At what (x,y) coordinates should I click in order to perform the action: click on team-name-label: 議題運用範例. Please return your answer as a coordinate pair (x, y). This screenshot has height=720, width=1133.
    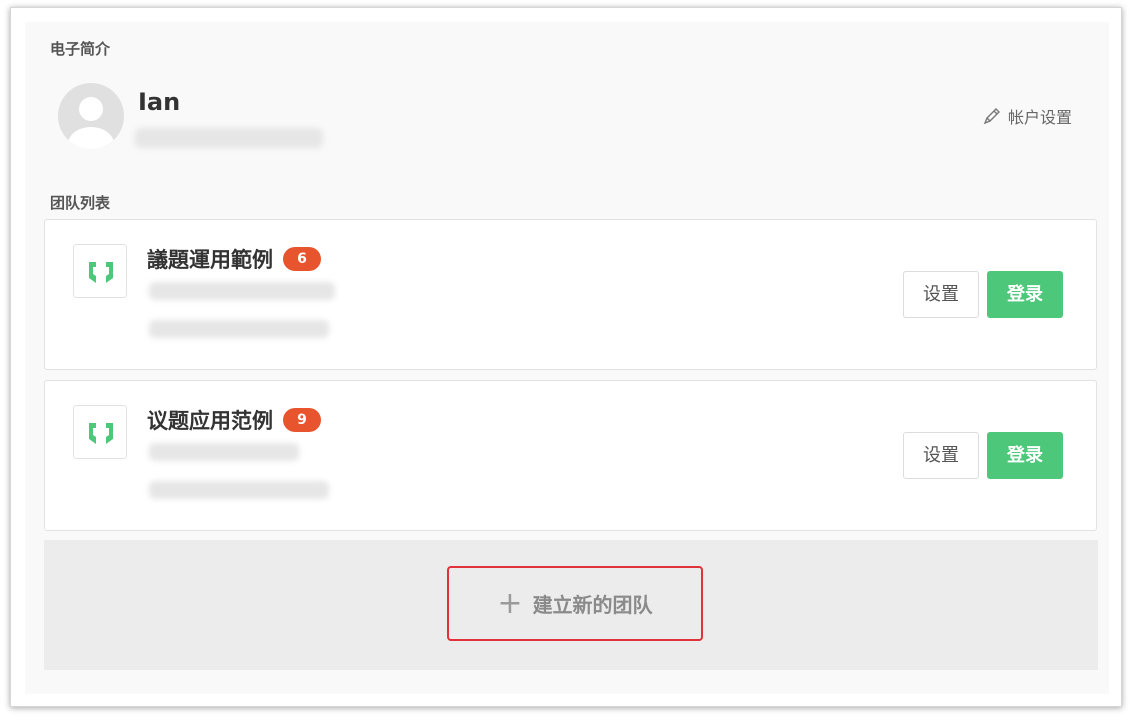
    Looking at the image, I should click on (210, 260).